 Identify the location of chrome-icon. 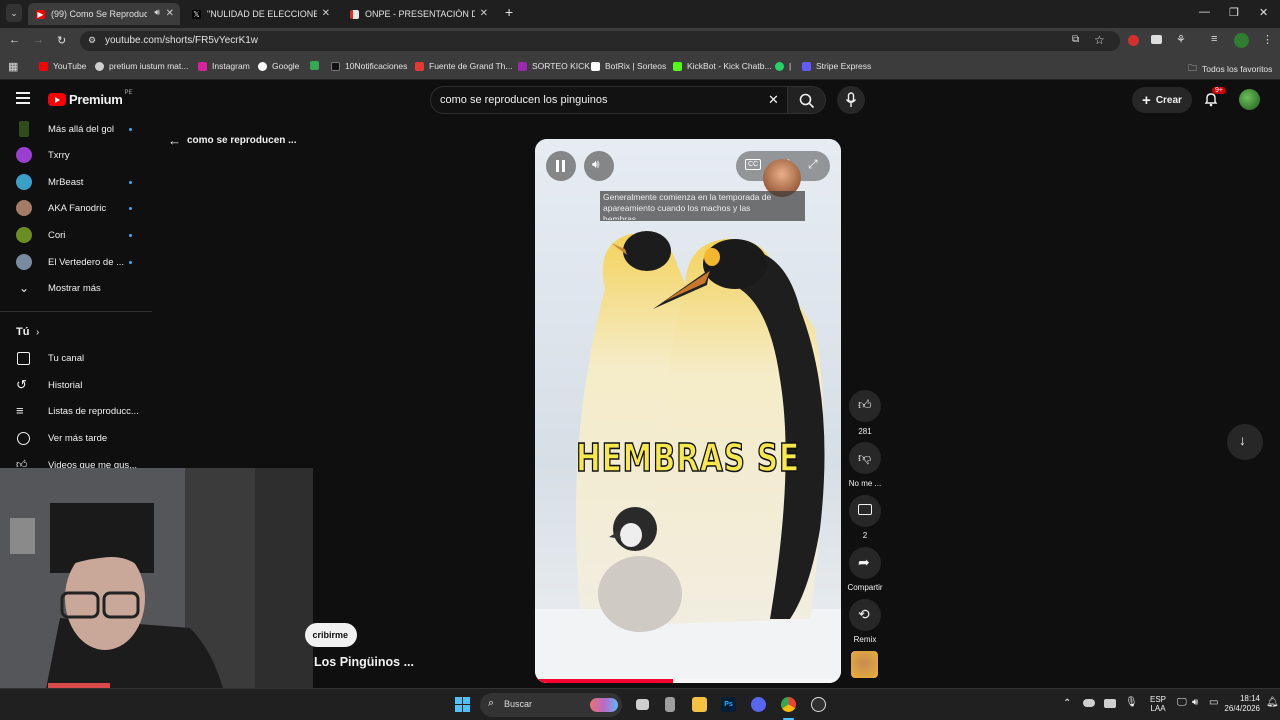
(788, 704).